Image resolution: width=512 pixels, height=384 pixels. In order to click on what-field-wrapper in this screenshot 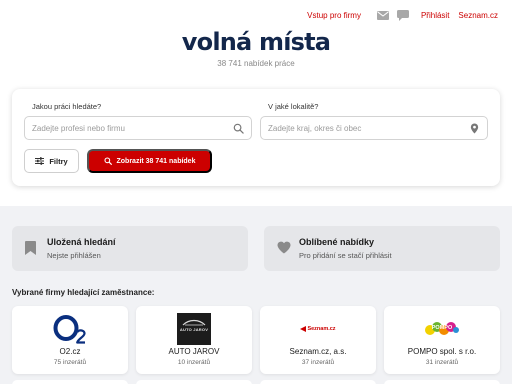, I will do `click(138, 128)`.